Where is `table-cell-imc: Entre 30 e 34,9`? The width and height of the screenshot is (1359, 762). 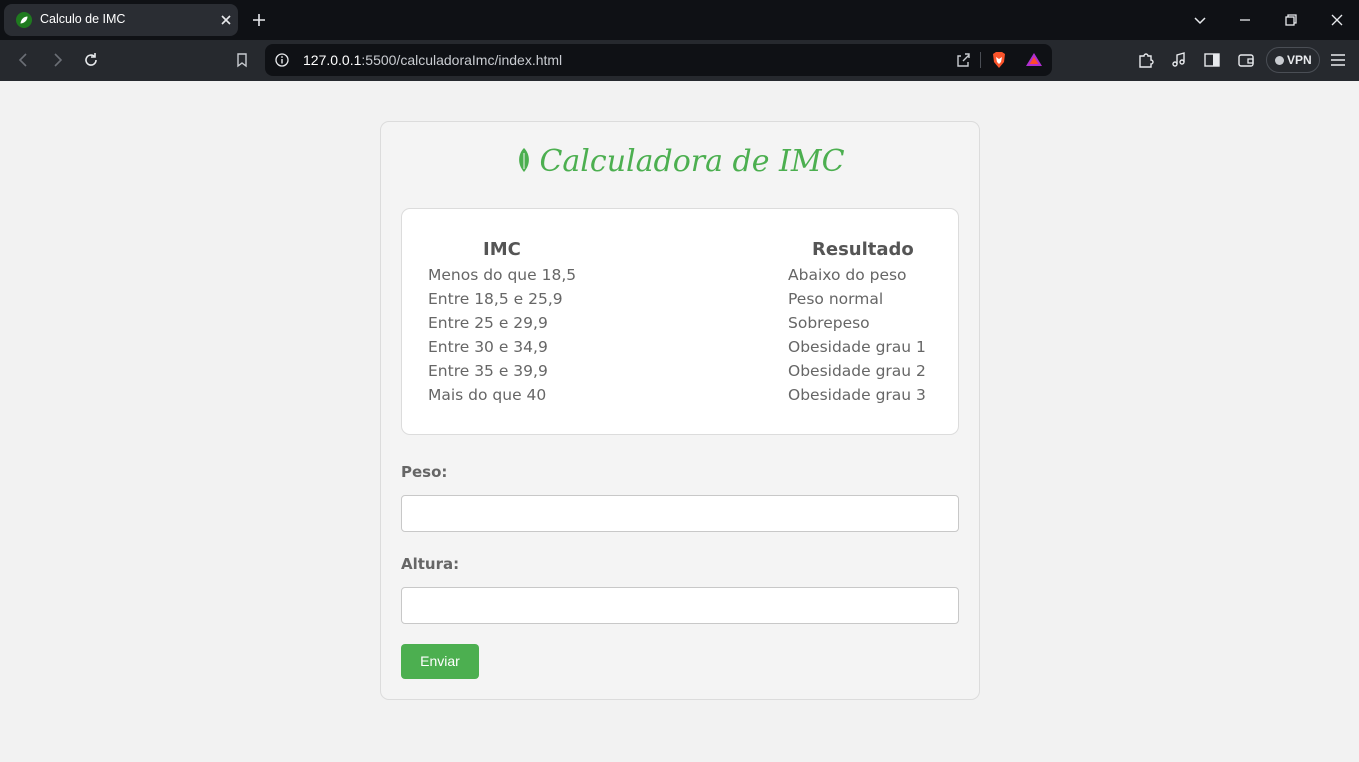 table-cell-imc: Entre 30 e 34,9 is located at coordinates (488, 347).